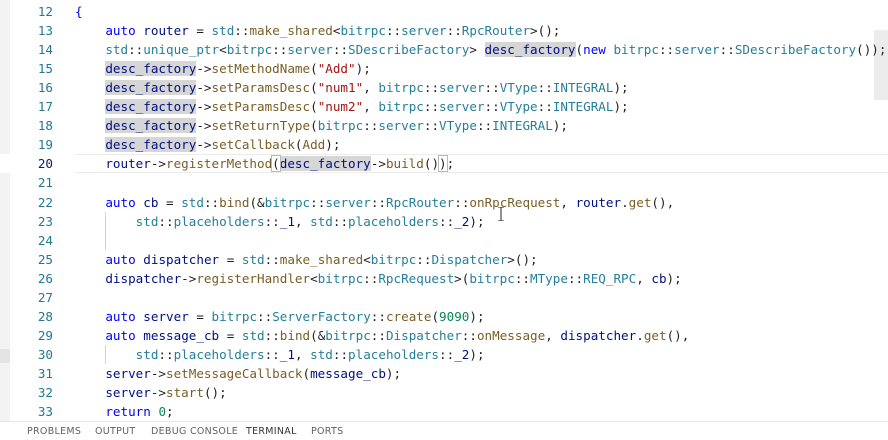 The width and height of the screenshot is (888, 440). I want to click on code-token: );, so click(674, 278).